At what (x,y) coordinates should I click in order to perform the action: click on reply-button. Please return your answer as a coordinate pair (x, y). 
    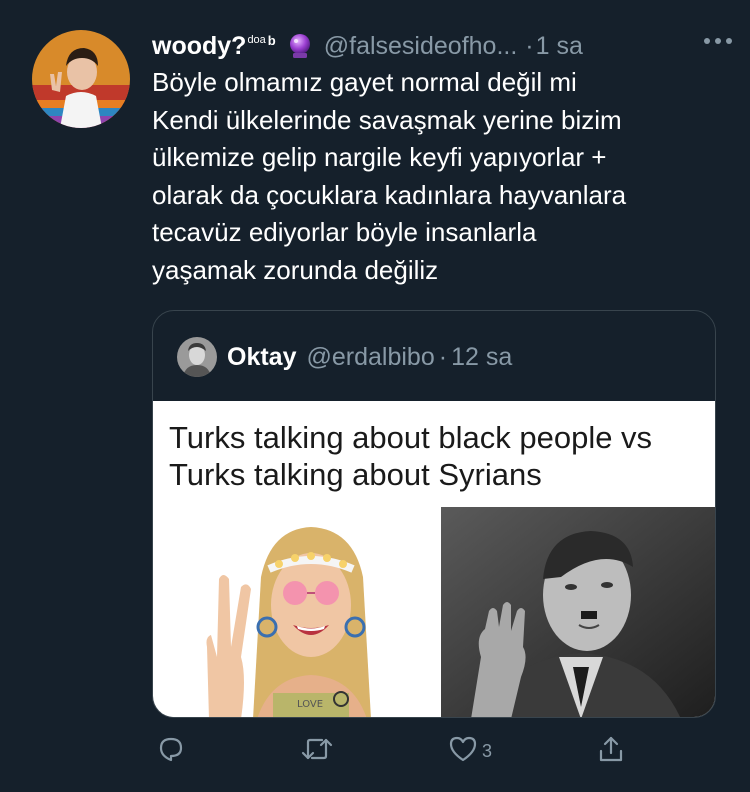
    Looking at the image, I should click on (171, 751).